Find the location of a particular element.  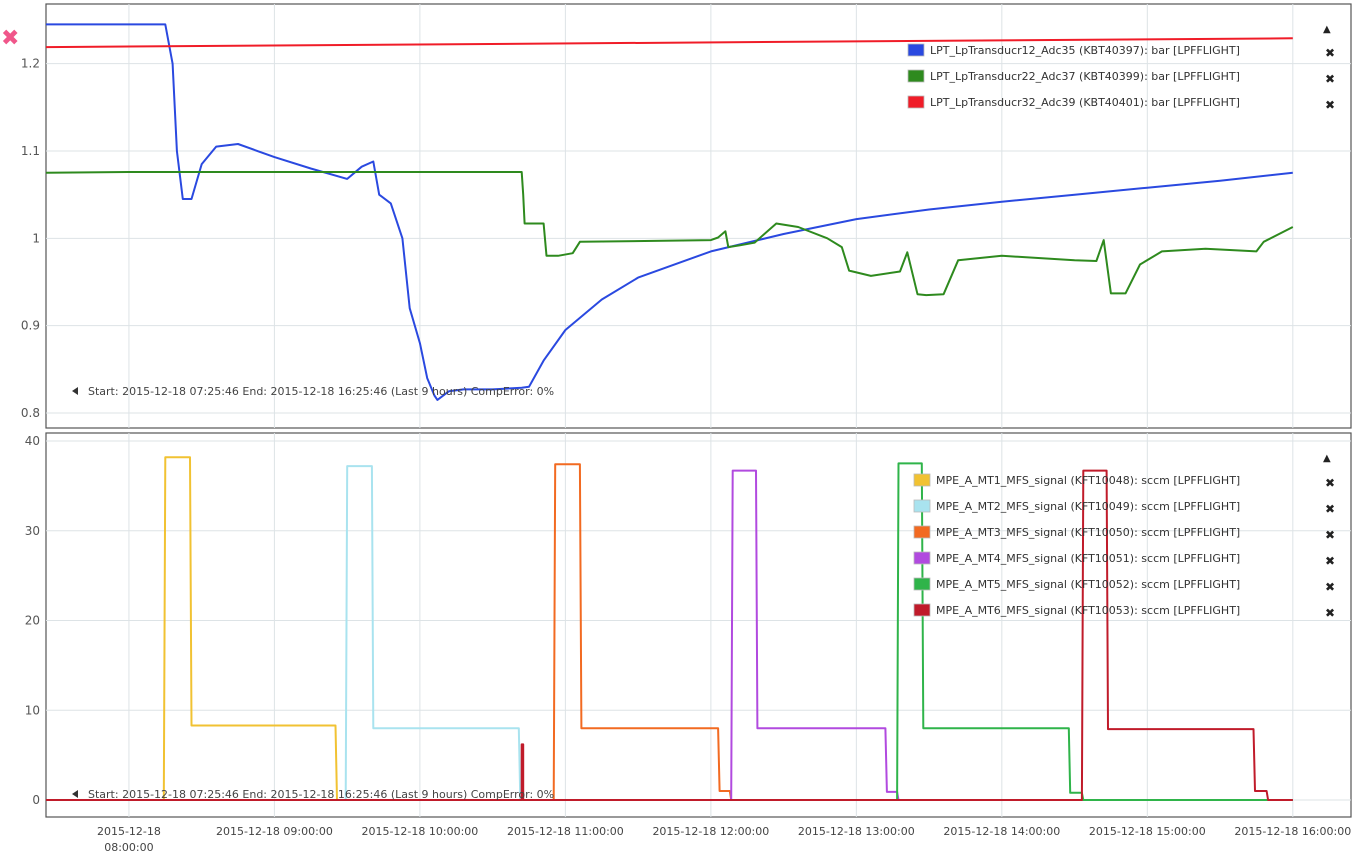

y-tick-label: 30 is located at coordinates (32, 531).